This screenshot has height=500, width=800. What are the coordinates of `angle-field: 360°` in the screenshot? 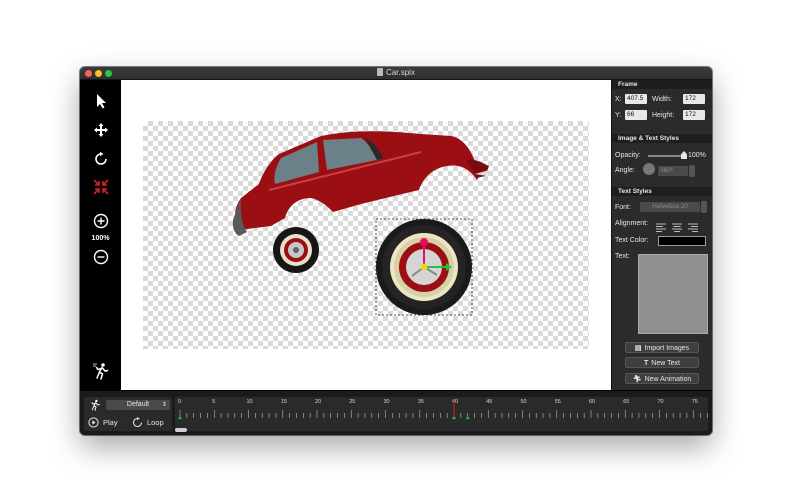 It's located at (673, 171).